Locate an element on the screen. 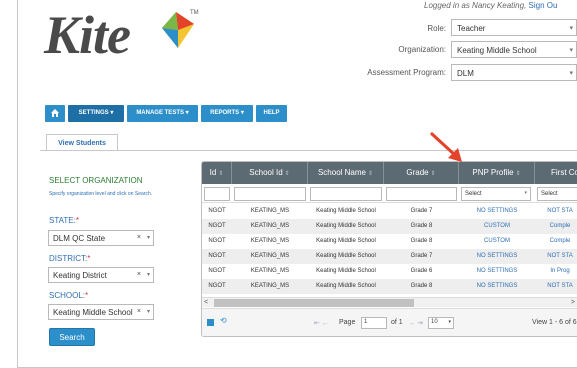 The height and width of the screenshot is (368, 577). district-label-text: DISTRICT: is located at coordinates (68, 258).